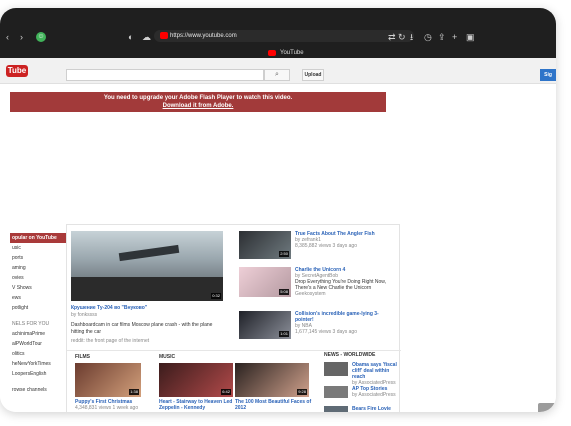 Image resolution: width=571 pixels, height=426 pixels. I want to click on news-item-2: AP Top Stories by AssociatedPress, so click(362, 394).